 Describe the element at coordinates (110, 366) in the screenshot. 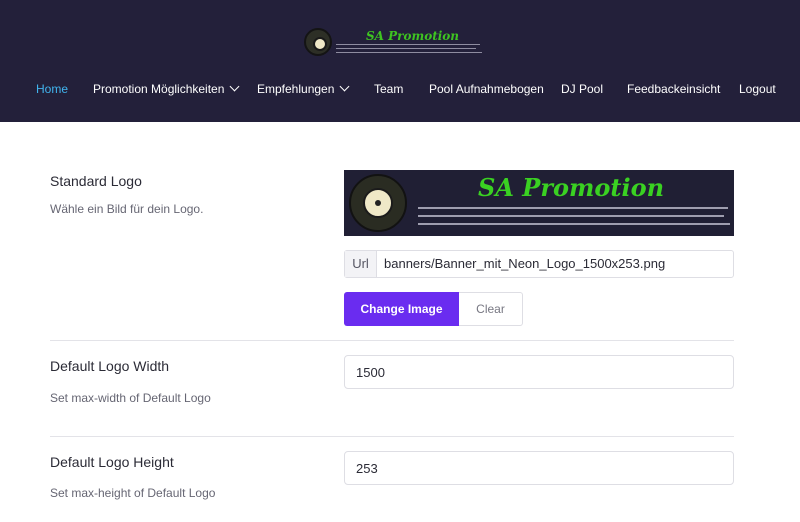

I see `logo-width-title: Default Logo Width` at that location.